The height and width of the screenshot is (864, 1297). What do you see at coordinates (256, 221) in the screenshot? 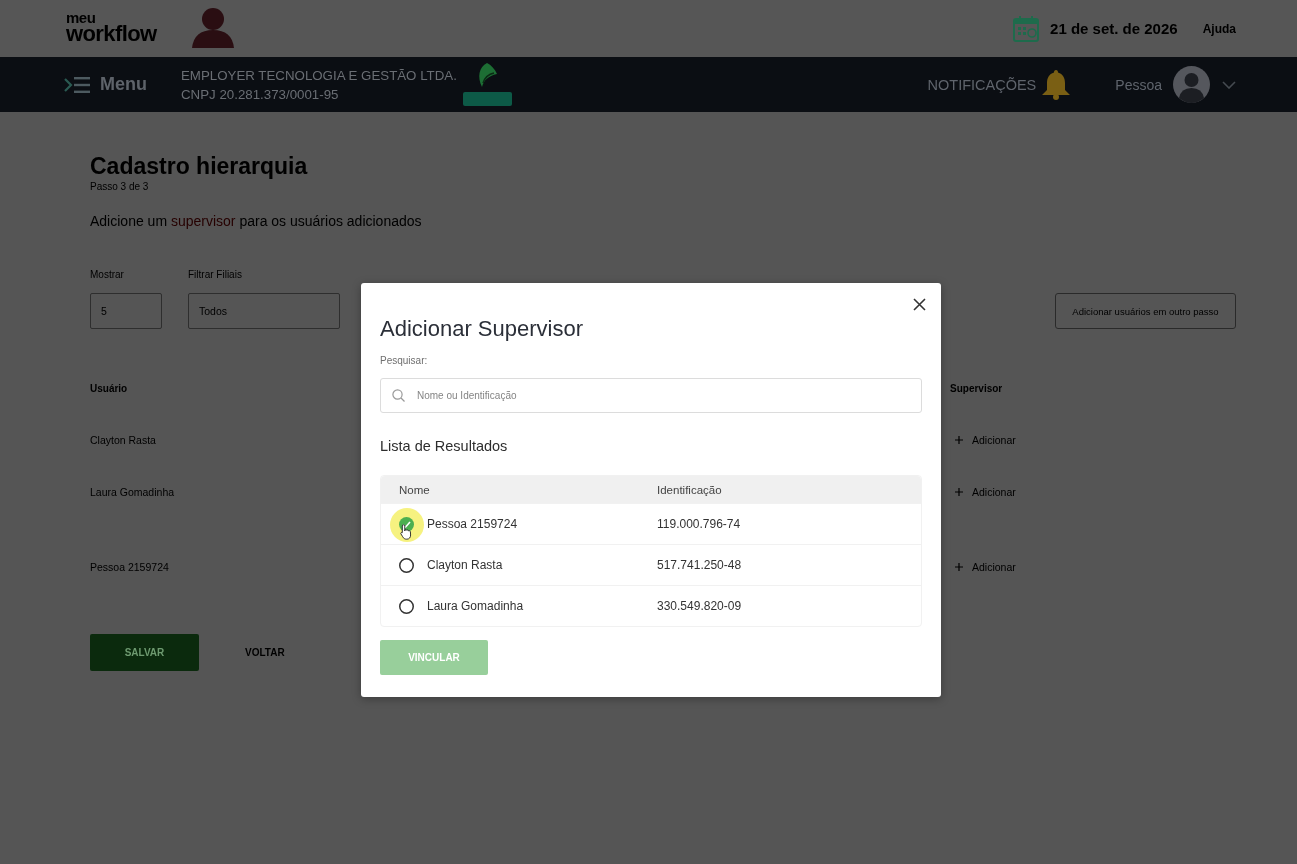
I see `instruction-text: Adicione um supervisor para os usuários adicionados` at bounding box center [256, 221].